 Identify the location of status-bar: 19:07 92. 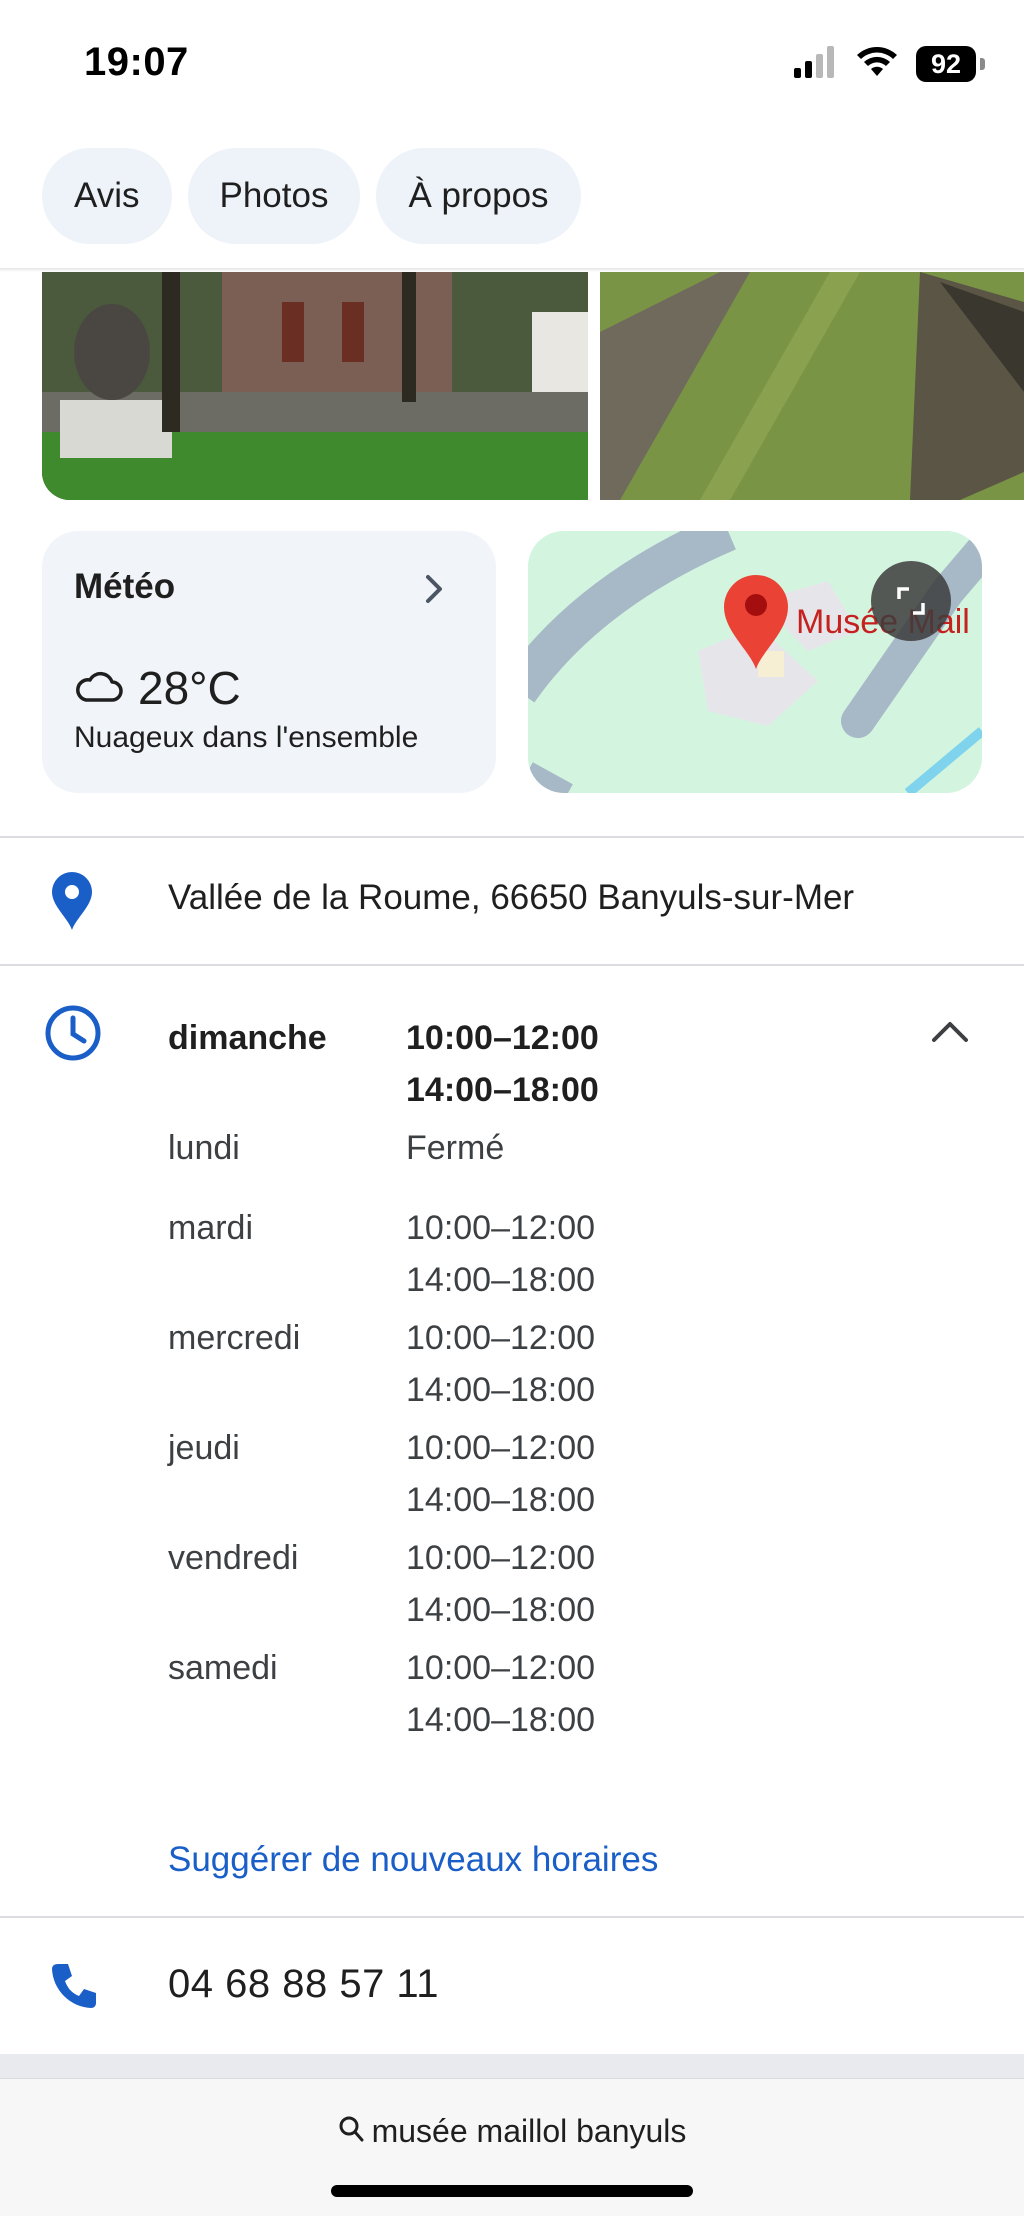
(512, 65).